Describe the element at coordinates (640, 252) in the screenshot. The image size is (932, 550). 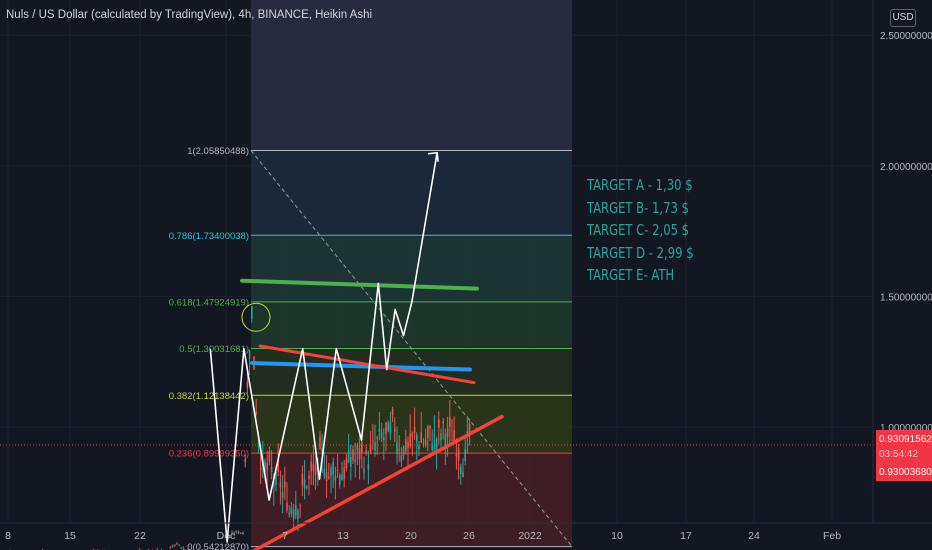
I see `target-item: TARGET D - 2,99 $` at that location.